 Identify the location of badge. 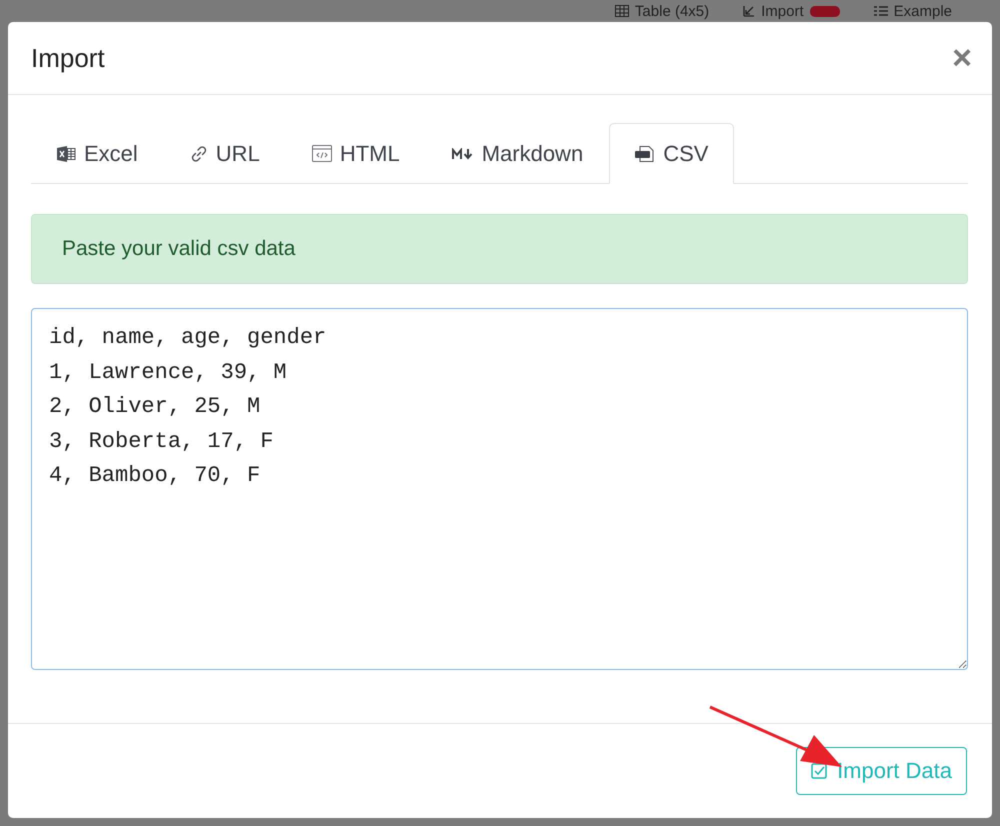
(825, 11).